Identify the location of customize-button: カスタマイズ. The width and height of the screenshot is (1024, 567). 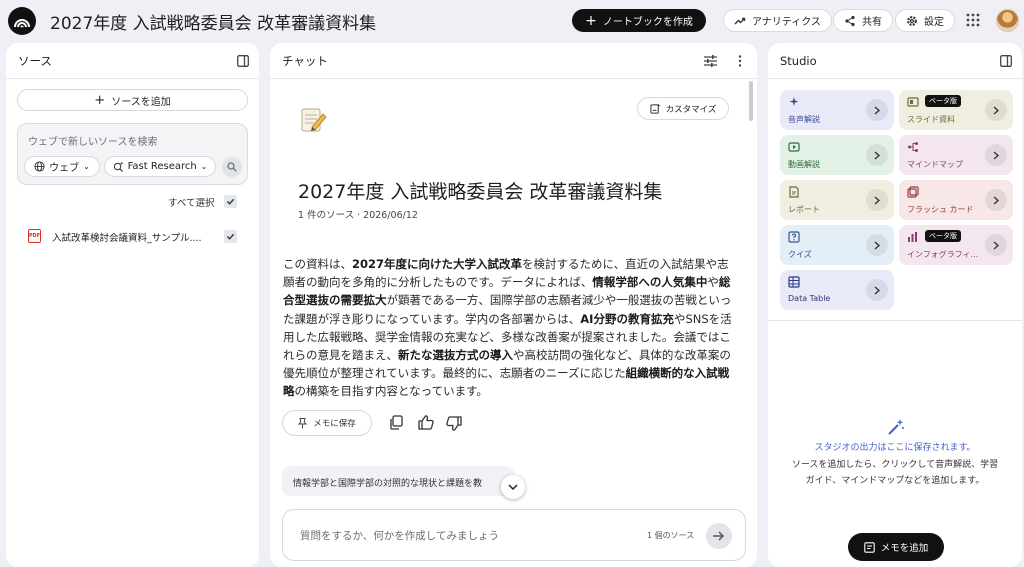
(683, 108).